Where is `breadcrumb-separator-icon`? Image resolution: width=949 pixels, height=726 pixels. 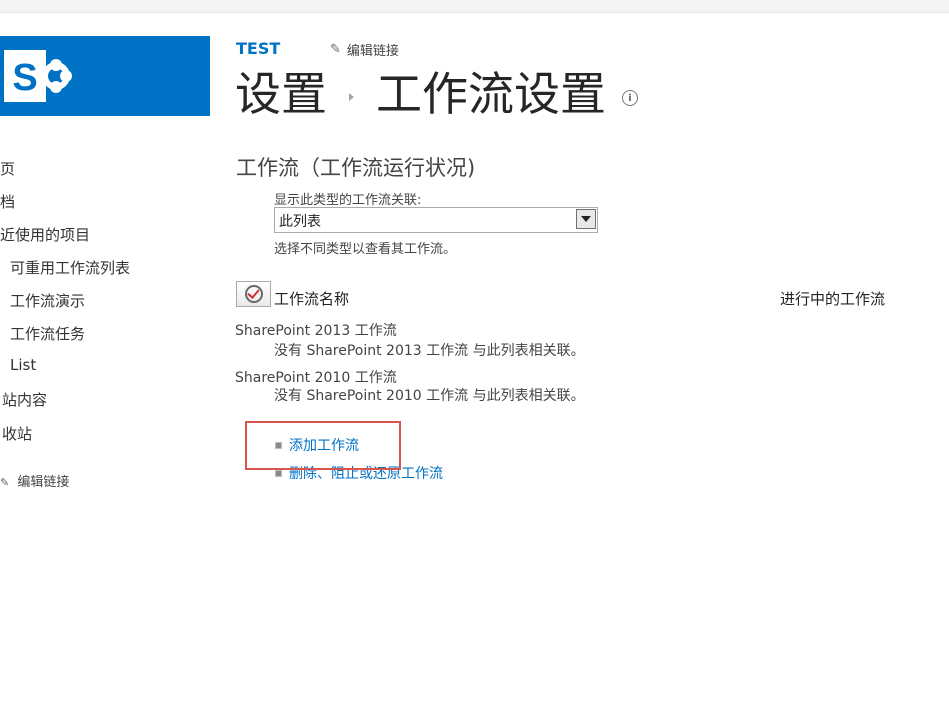
breadcrumb-separator-icon is located at coordinates (351, 97).